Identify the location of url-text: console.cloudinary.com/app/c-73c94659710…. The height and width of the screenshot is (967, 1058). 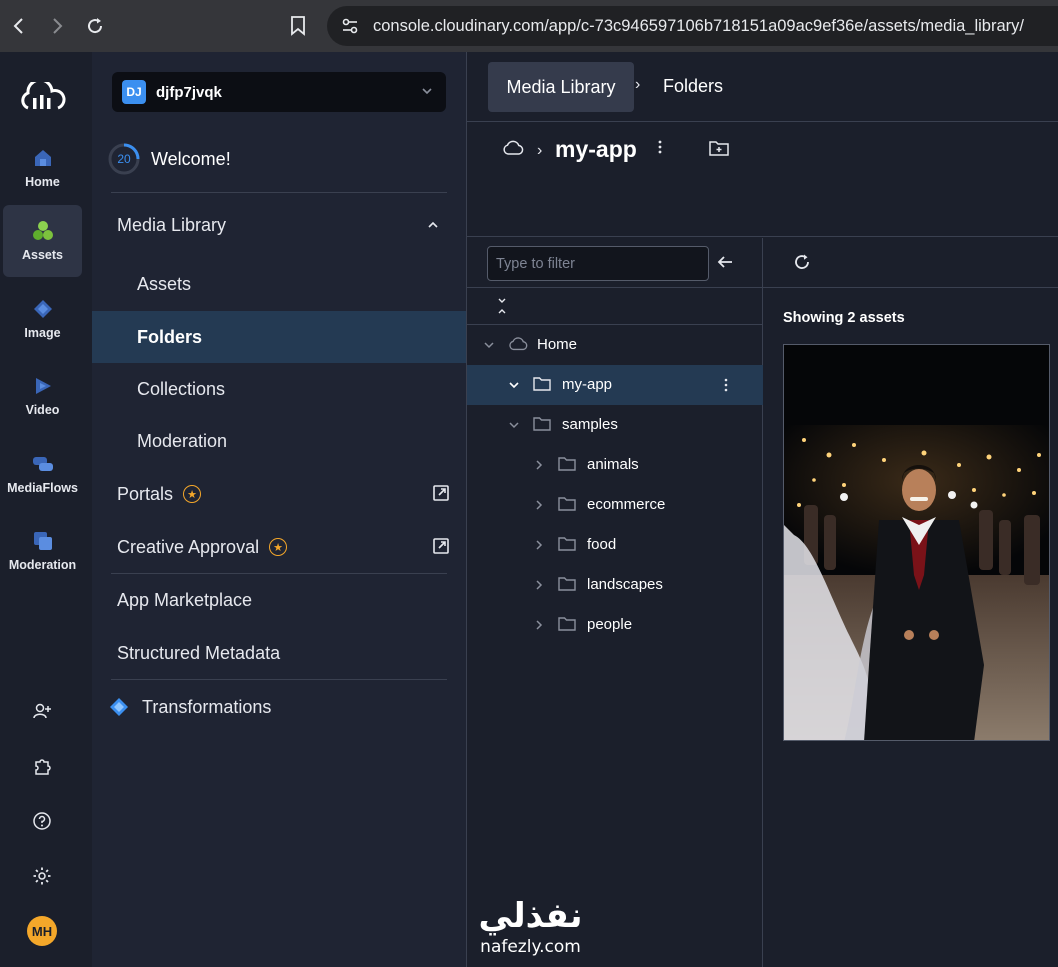
(698, 26).